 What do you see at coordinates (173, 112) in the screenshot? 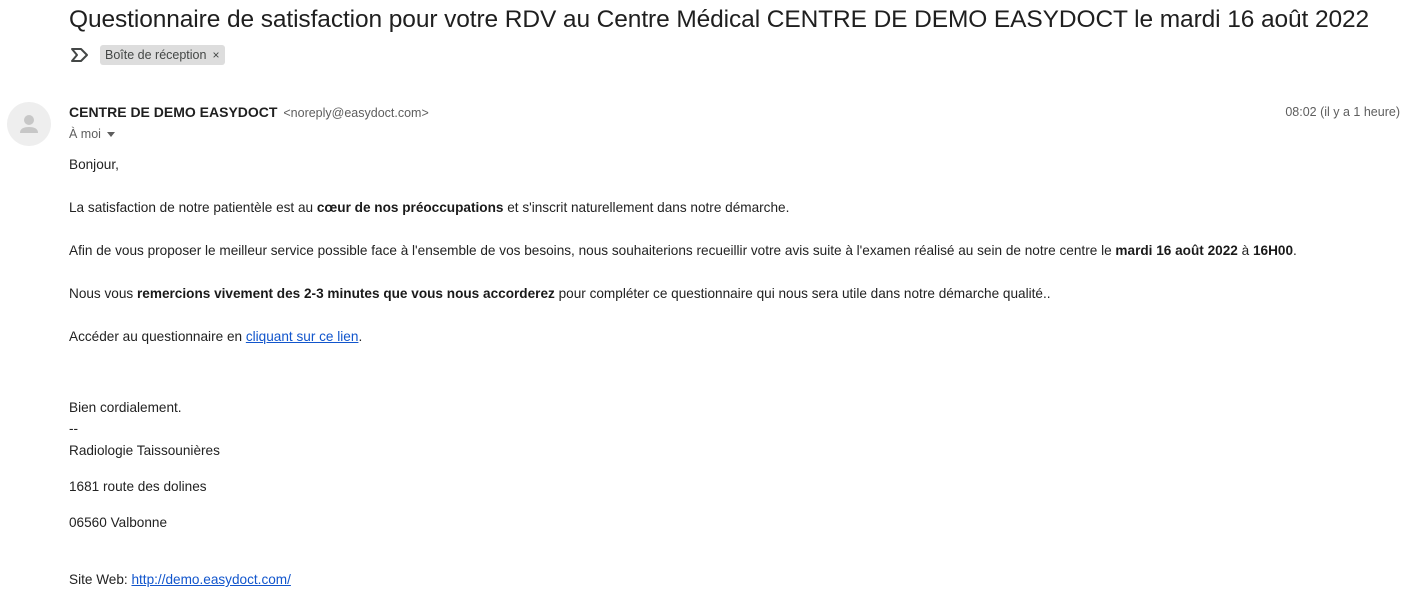
I see `sender-name: CENTRE DE DEMO EASYDOCT` at bounding box center [173, 112].